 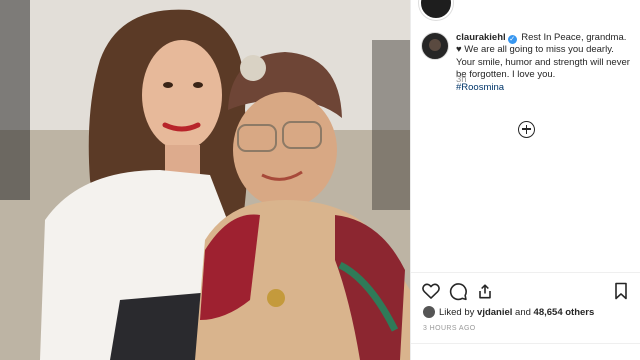 I want to click on share-icon, so click(x=485, y=291).